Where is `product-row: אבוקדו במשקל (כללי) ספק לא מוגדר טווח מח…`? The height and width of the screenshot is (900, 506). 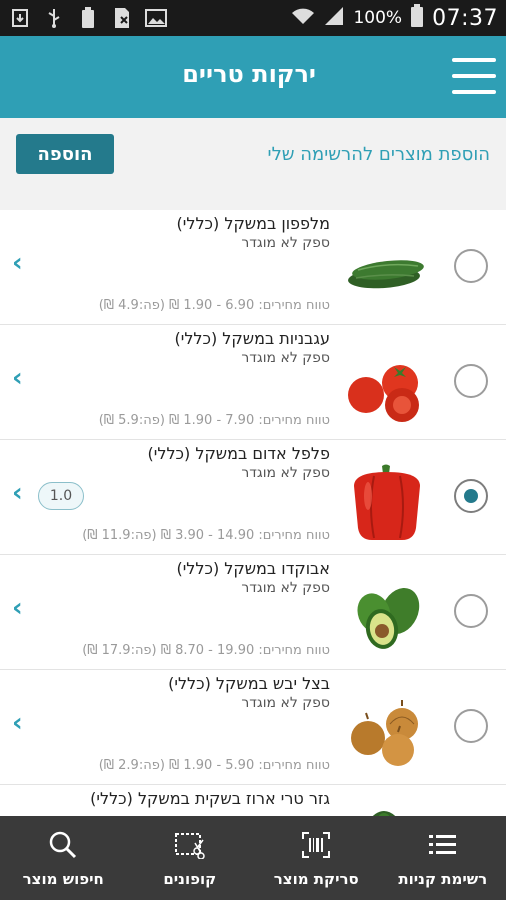
product-row: אבוקדו במשקל (כללי) ספק לא מוגדר טווח מח… is located at coordinates (253, 612).